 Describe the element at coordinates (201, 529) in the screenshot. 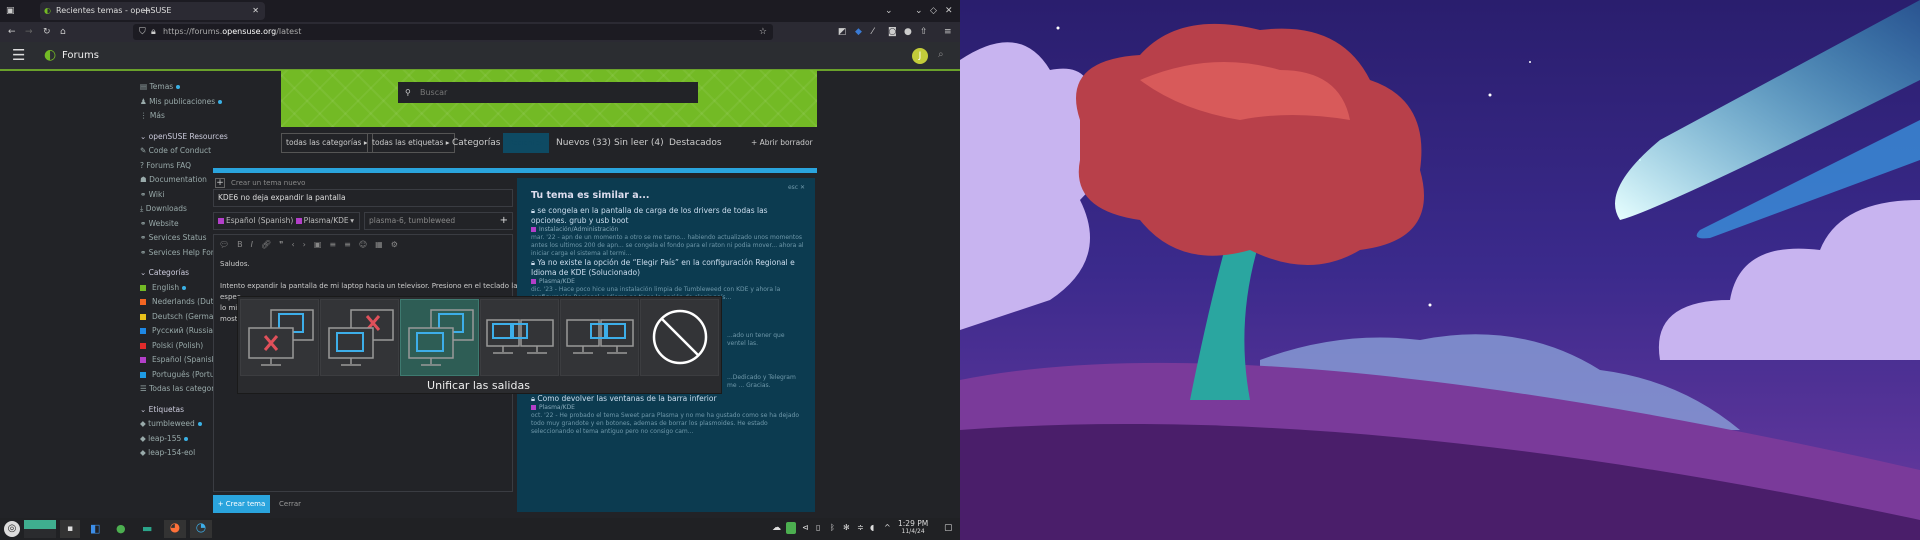

I see `system-monitor-icon: ◔` at that location.